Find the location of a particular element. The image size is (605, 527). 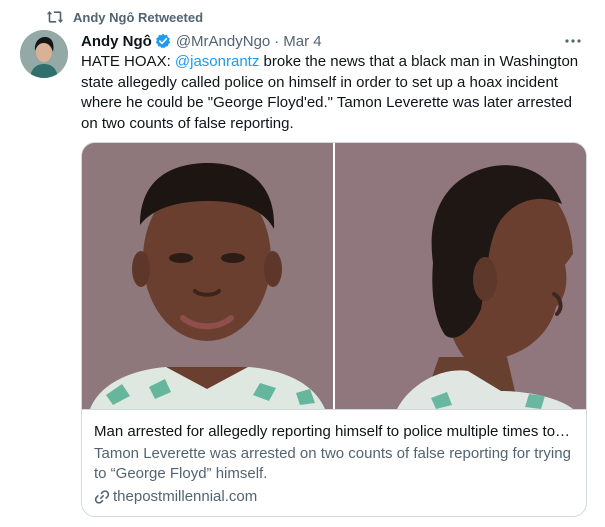

author-handle: @MrAndyNgo is located at coordinates (223, 41).